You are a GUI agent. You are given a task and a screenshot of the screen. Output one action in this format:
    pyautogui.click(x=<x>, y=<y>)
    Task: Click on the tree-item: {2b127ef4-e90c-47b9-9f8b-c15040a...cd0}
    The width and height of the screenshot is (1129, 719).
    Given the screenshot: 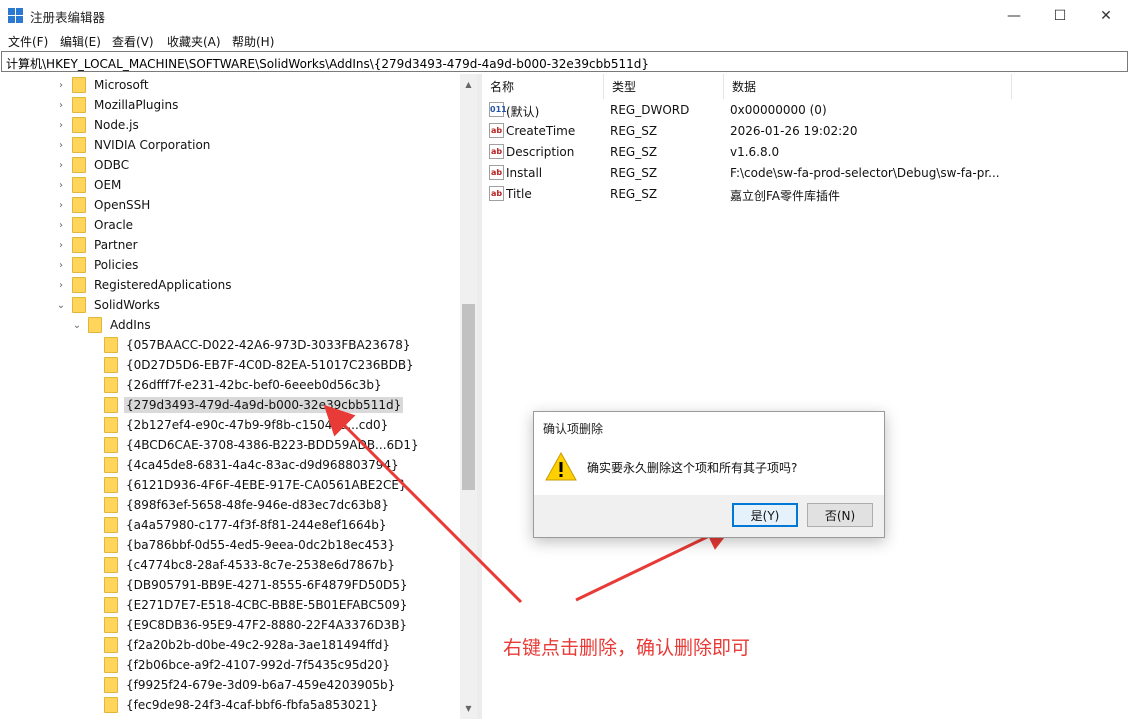 What is the action you would take?
    pyautogui.click(x=239, y=425)
    